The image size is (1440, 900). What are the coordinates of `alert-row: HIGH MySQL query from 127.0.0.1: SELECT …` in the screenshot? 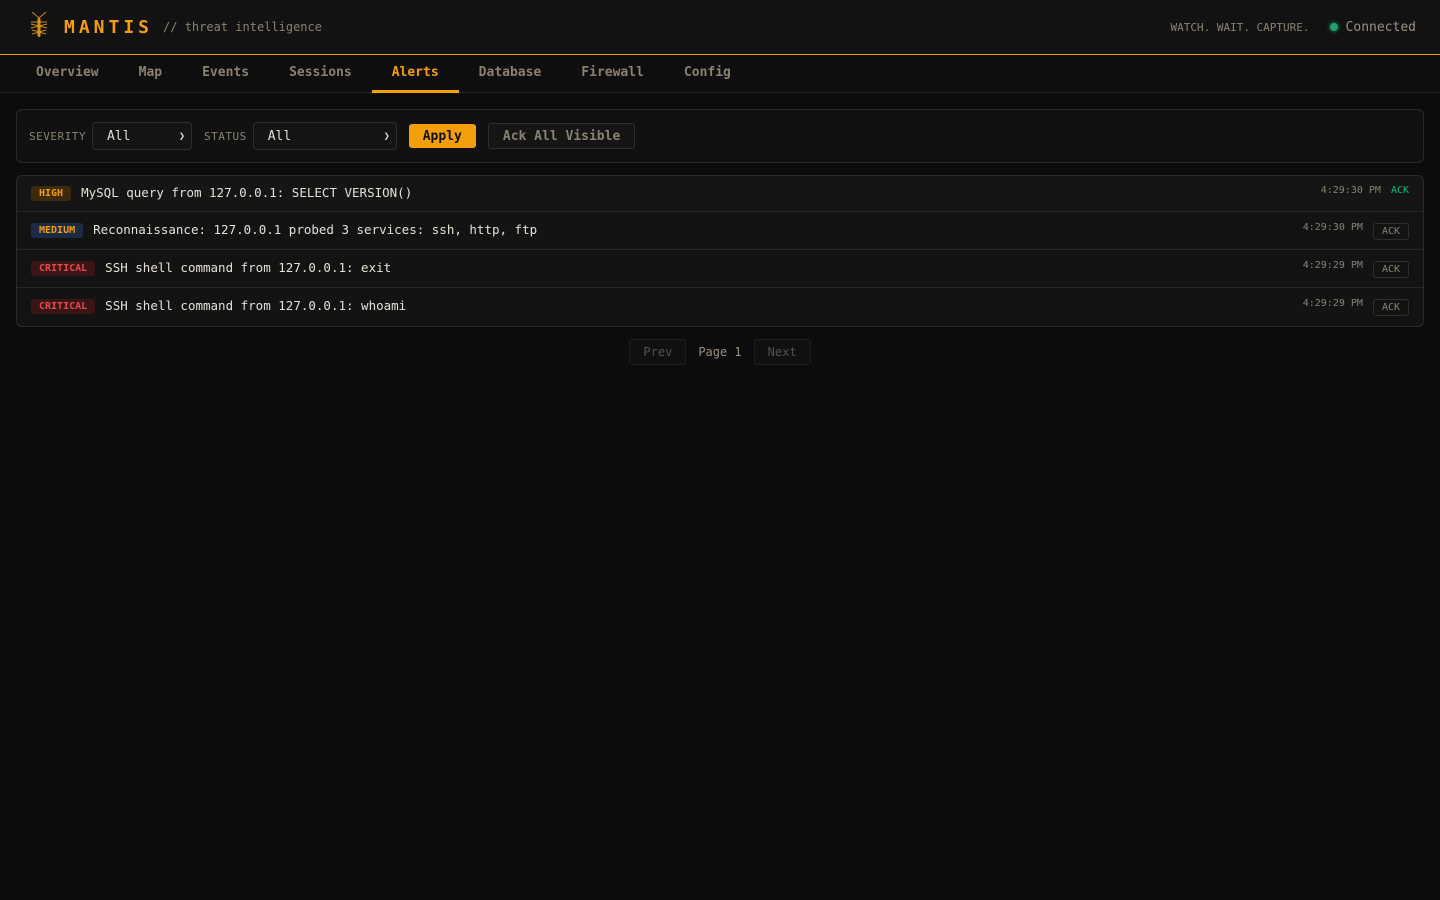 It's located at (720, 194).